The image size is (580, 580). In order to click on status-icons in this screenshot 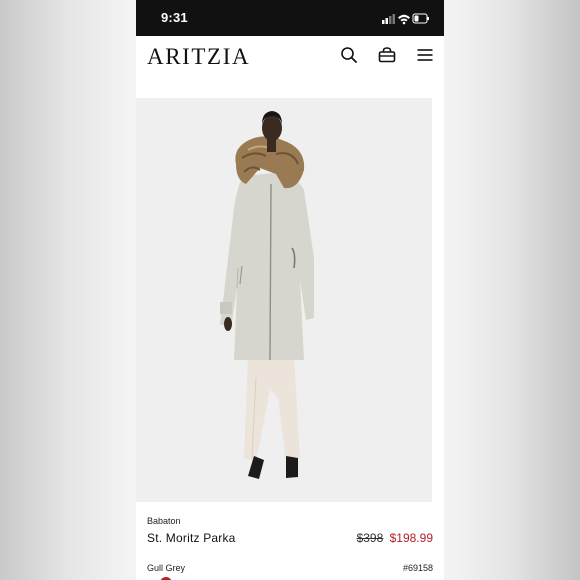, I will do `click(406, 18)`.